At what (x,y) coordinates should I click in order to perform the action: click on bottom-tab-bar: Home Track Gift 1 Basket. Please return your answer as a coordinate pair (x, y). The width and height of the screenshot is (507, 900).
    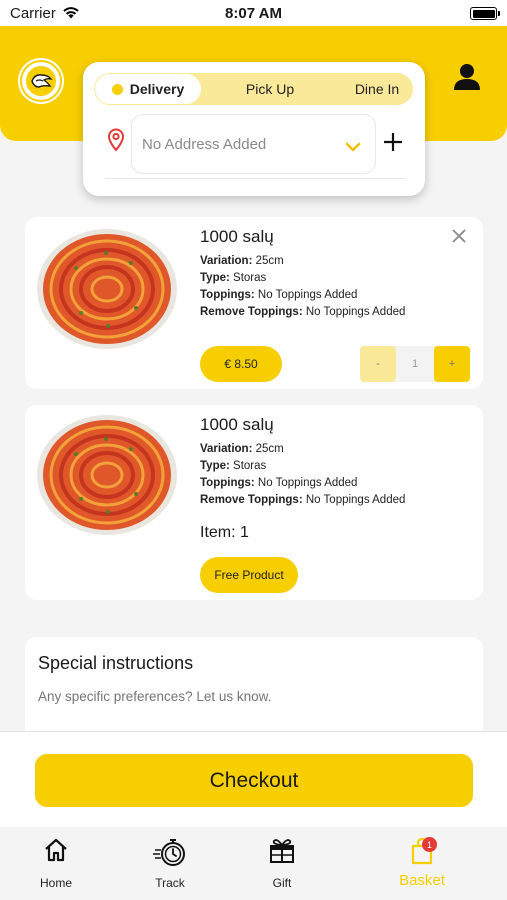
    Looking at the image, I should click on (253, 863).